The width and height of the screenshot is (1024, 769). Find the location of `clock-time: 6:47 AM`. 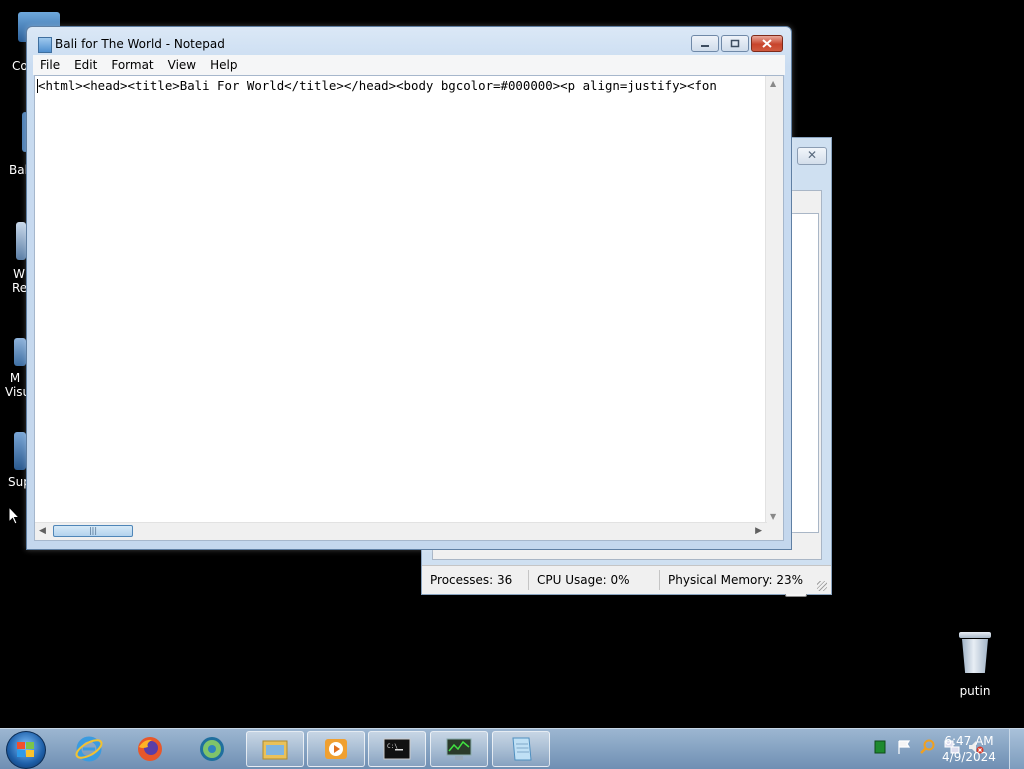

clock-time: 6:47 AM is located at coordinates (969, 741).